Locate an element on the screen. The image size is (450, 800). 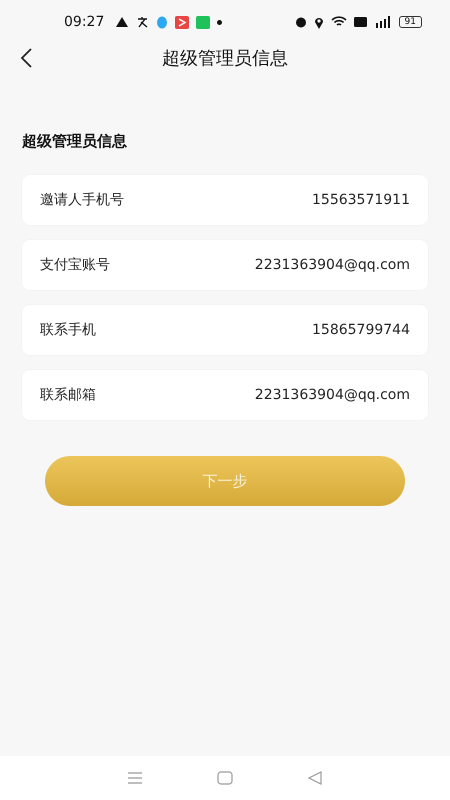
field-value: 15865799744 is located at coordinates (361, 330).